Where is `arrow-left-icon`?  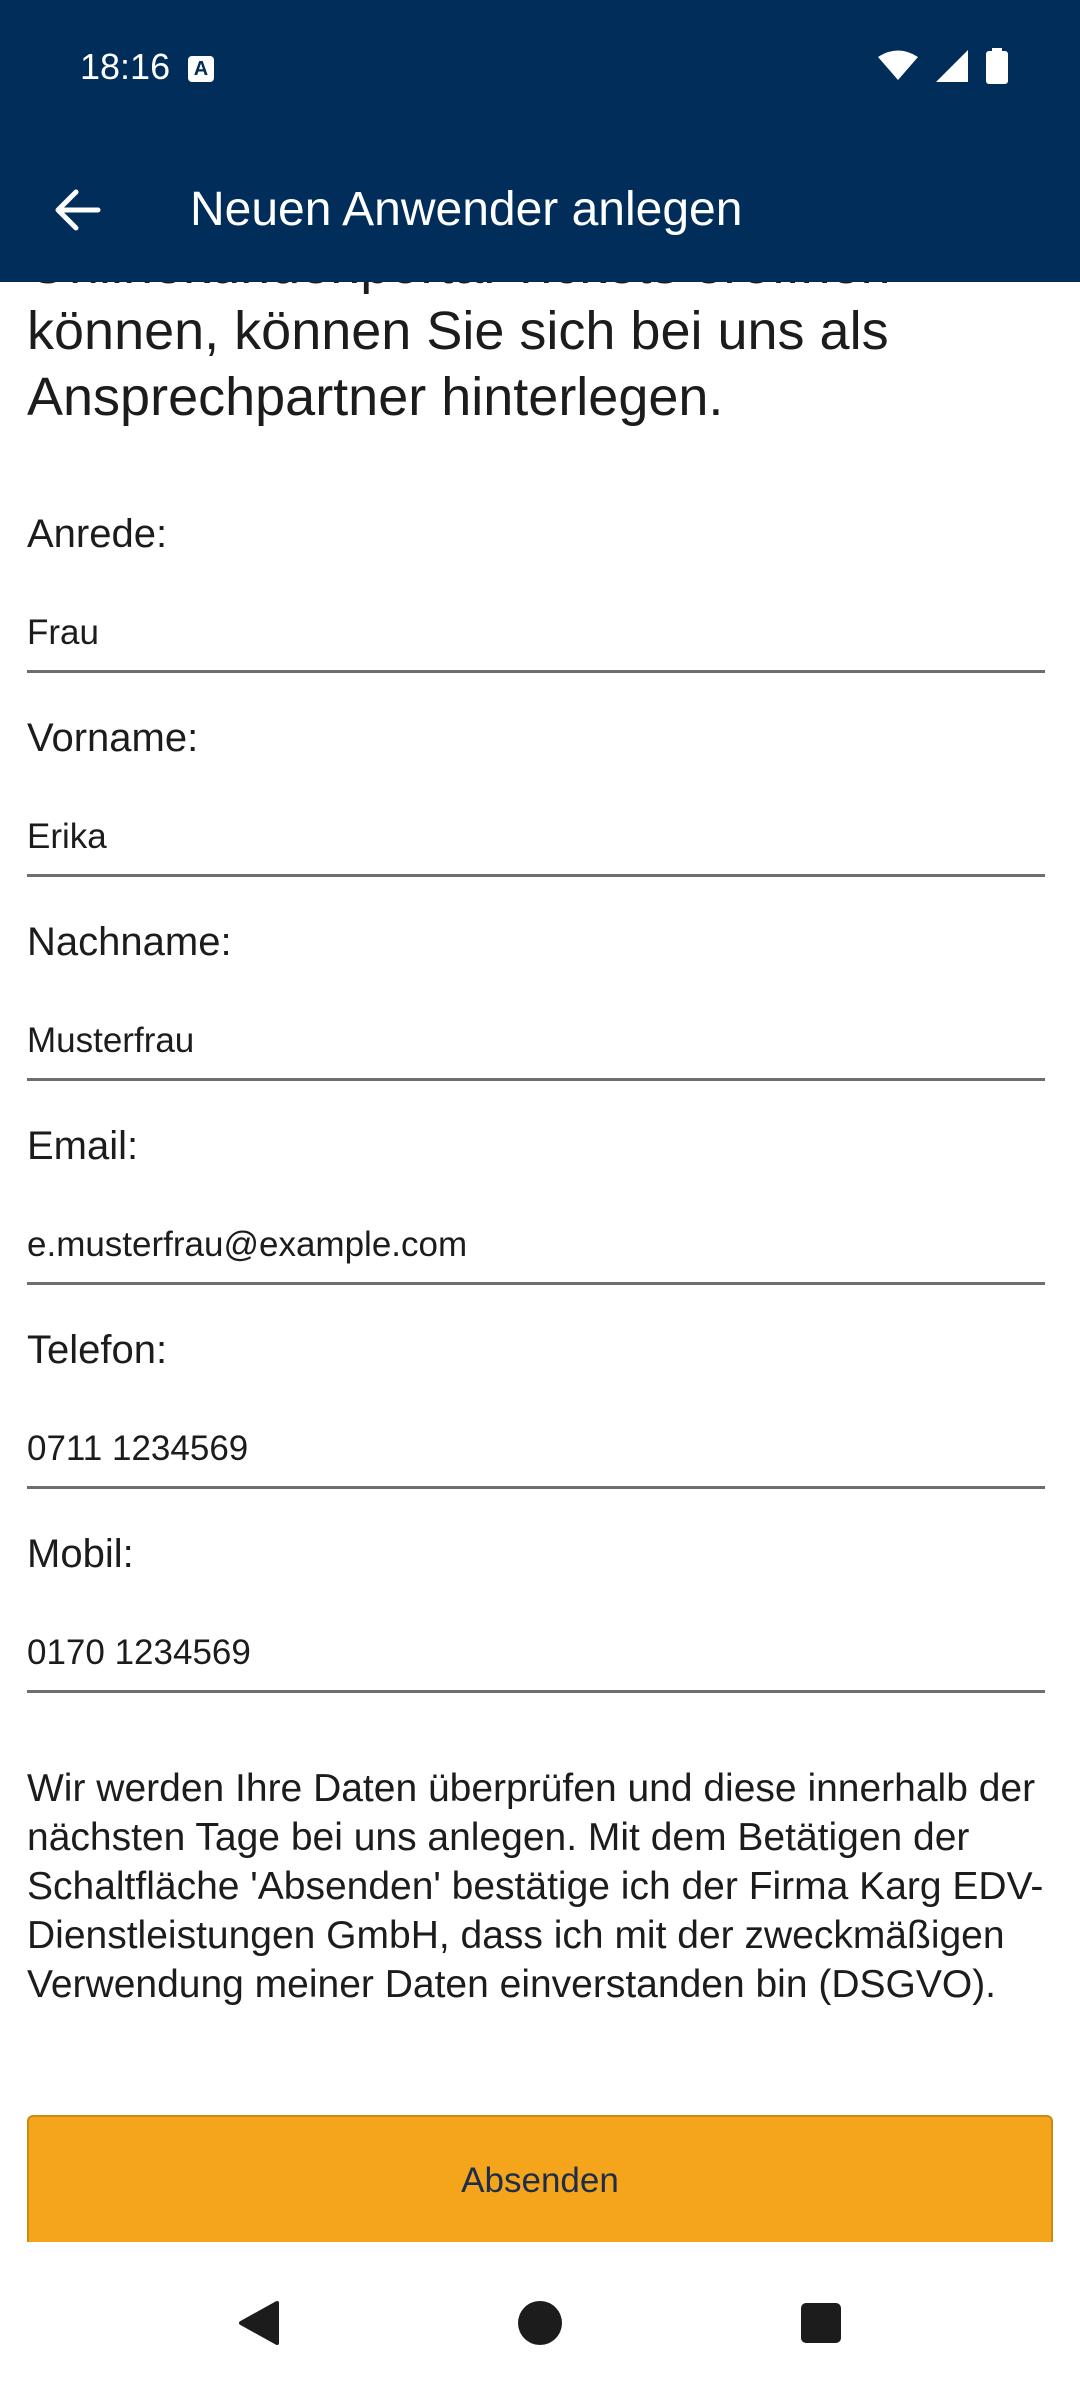
arrow-left-icon is located at coordinates (78, 210).